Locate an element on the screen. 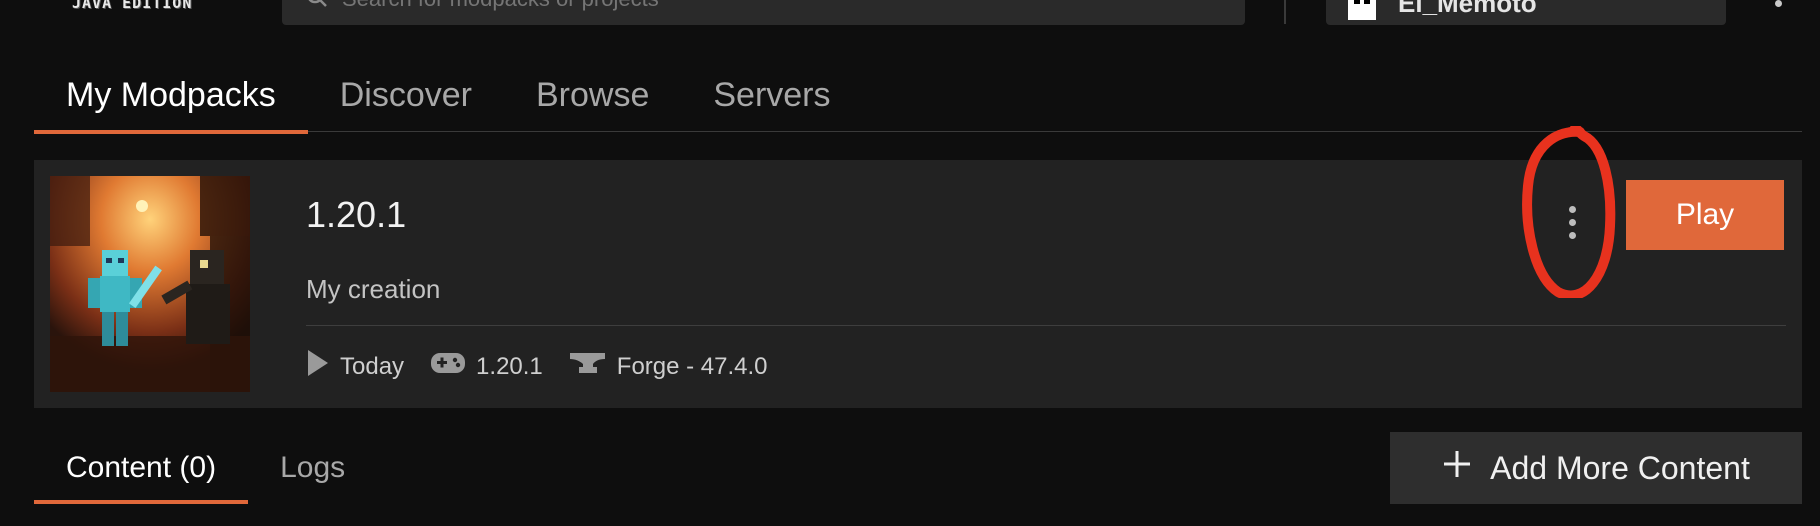 The height and width of the screenshot is (526, 1820). card-divider is located at coordinates (1046, 325).